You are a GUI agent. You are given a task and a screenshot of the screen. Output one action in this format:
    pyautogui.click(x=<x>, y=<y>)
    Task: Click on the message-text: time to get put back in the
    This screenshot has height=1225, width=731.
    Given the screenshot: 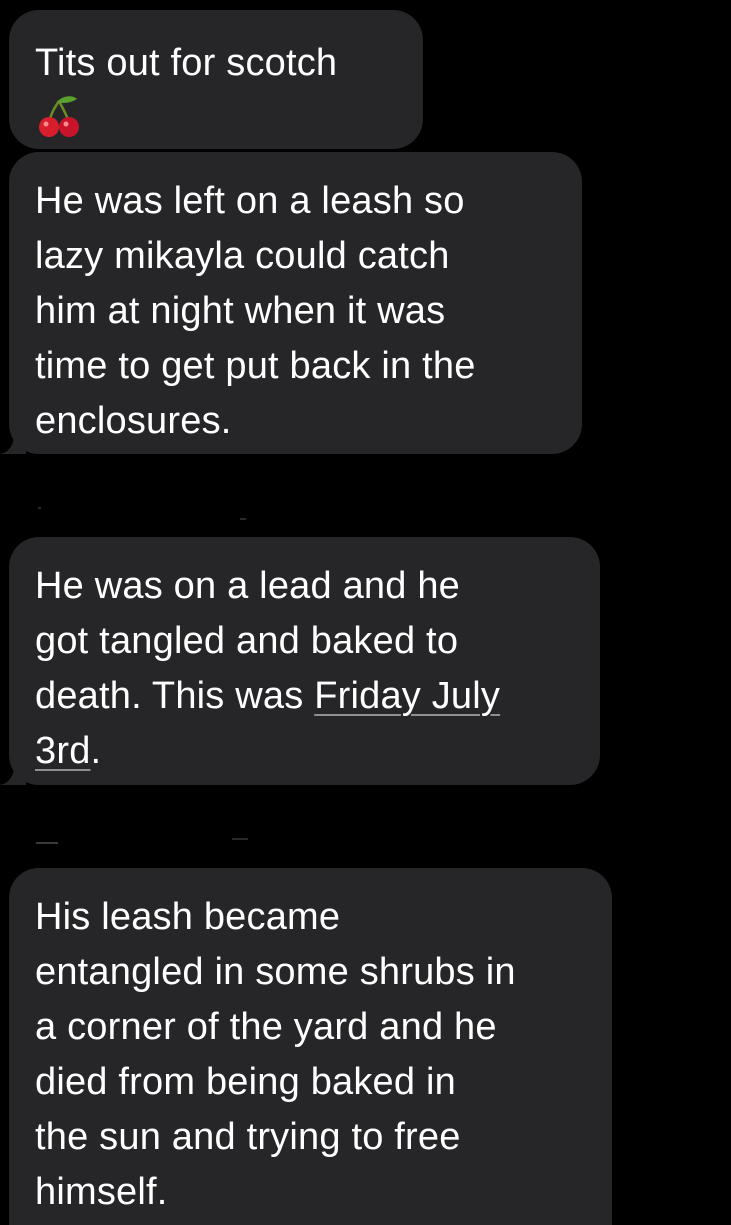 What is the action you would take?
    pyautogui.click(x=255, y=366)
    